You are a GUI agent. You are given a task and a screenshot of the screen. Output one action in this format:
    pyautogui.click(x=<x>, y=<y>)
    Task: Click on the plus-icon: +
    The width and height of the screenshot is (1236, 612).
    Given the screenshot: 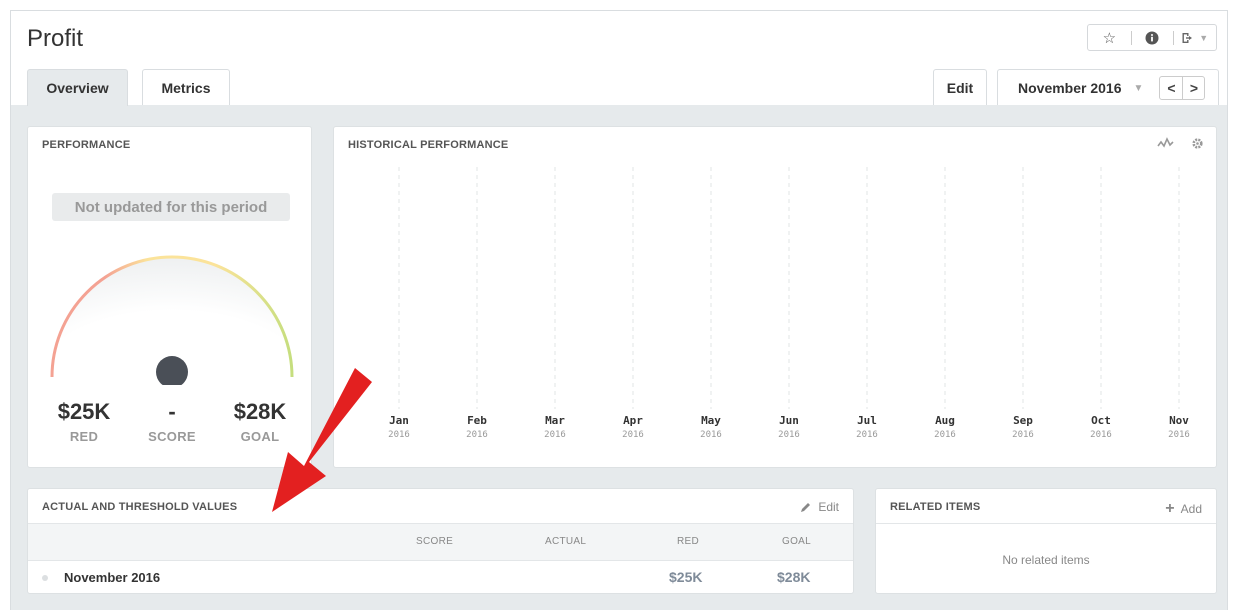 What is the action you would take?
    pyautogui.click(x=1170, y=508)
    